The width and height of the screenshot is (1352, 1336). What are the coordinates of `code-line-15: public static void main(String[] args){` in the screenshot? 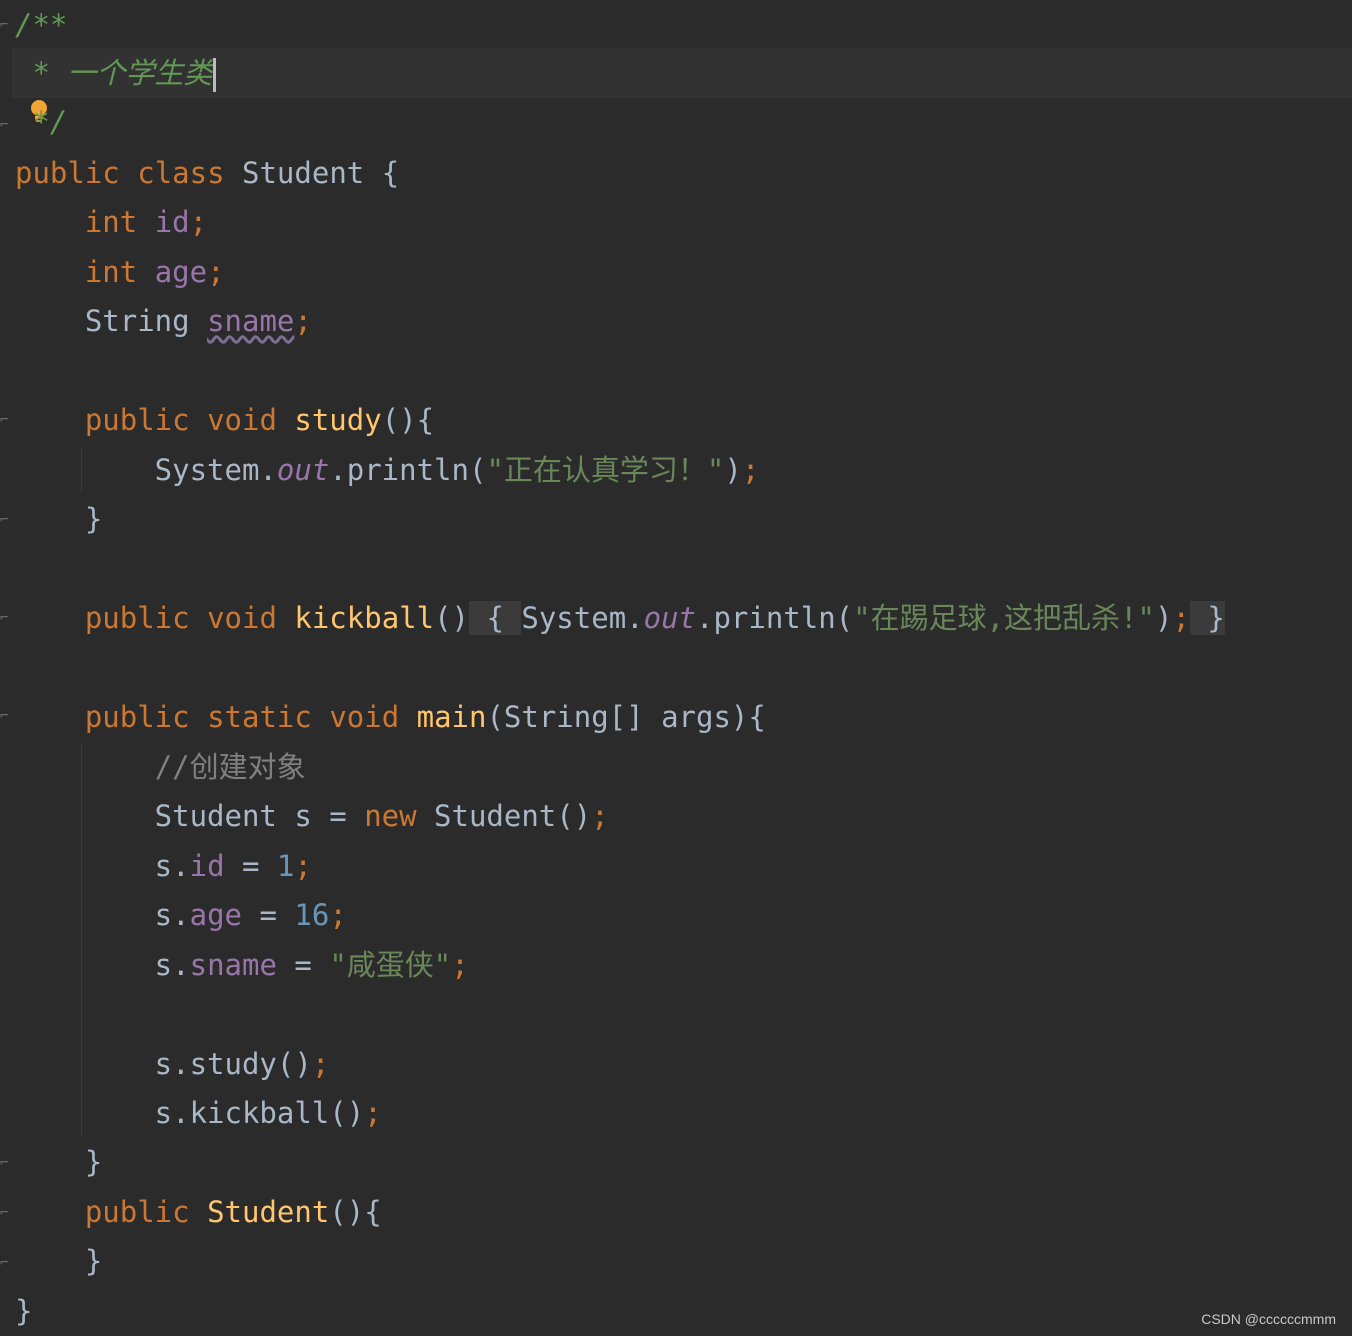 It's located at (390, 717).